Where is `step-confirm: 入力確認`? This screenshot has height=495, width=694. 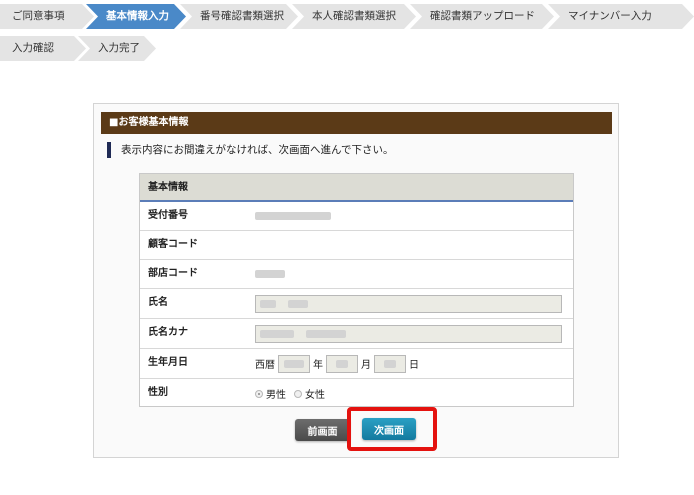 step-confirm: 入力確認 is located at coordinates (43, 48).